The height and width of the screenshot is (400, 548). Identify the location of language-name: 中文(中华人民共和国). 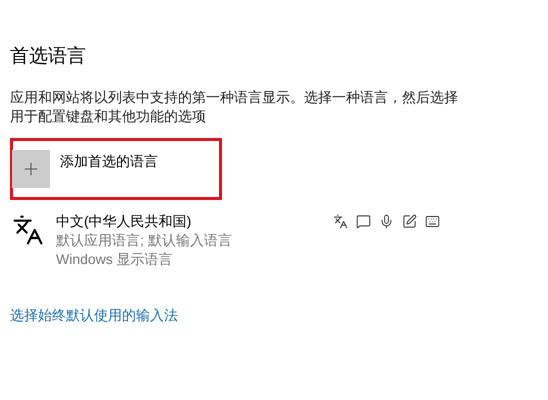
(144, 221).